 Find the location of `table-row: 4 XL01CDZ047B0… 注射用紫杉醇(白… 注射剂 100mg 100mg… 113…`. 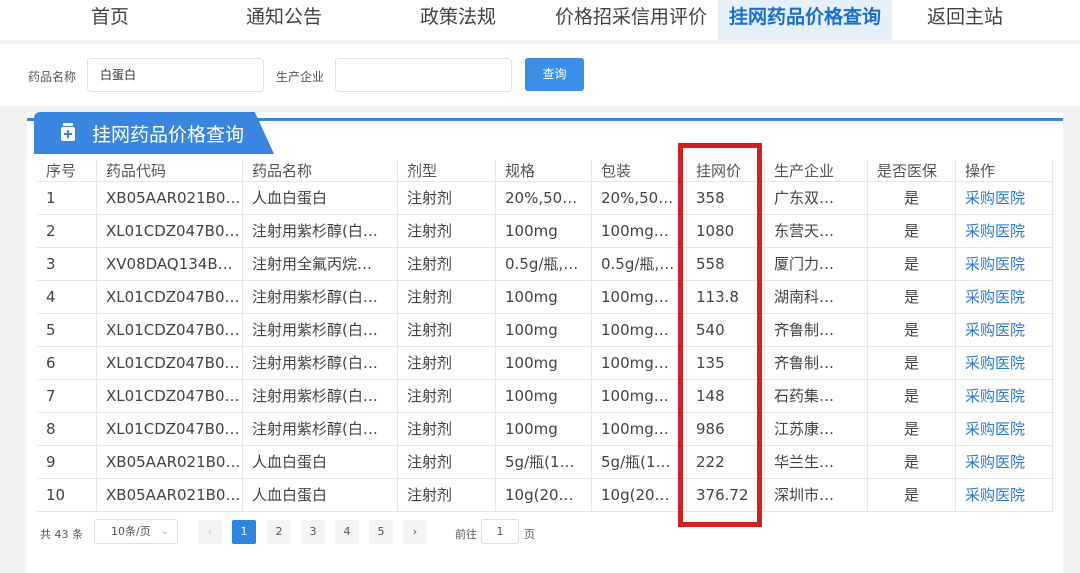

table-row: 4 XL01CDZ047B0… 注射用紫杉醇(白… 注射剂 100mg 100mg… 113… is located at coordinates (545, 297).